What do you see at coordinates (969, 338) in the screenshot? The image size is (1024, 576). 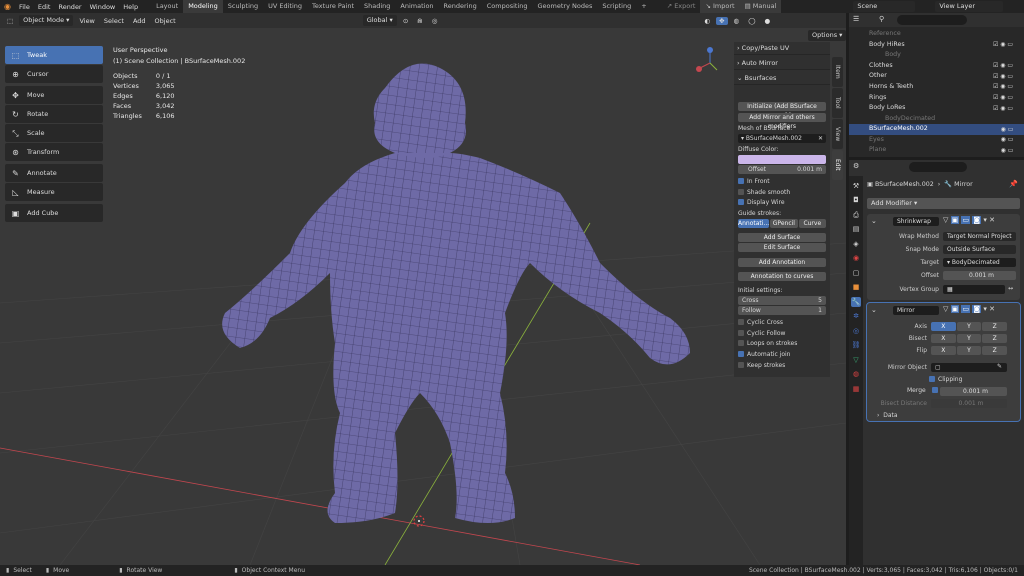 I see `bisect-y-button: Y` at bounding box center [969, 338].